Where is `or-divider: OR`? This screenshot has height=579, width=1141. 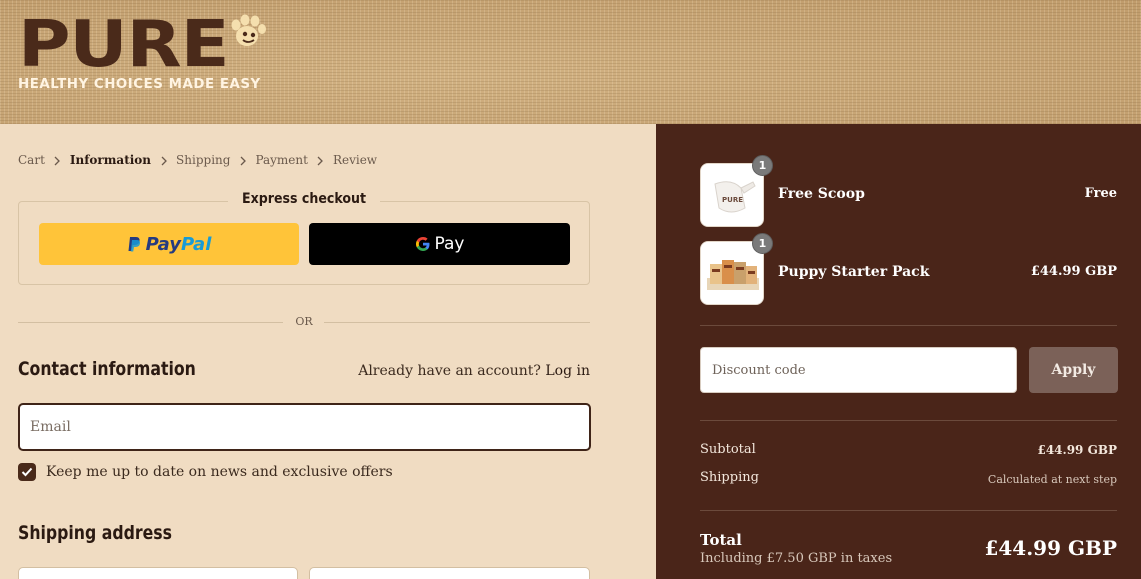 or-divider: OR is located at coordinates (304, 322).